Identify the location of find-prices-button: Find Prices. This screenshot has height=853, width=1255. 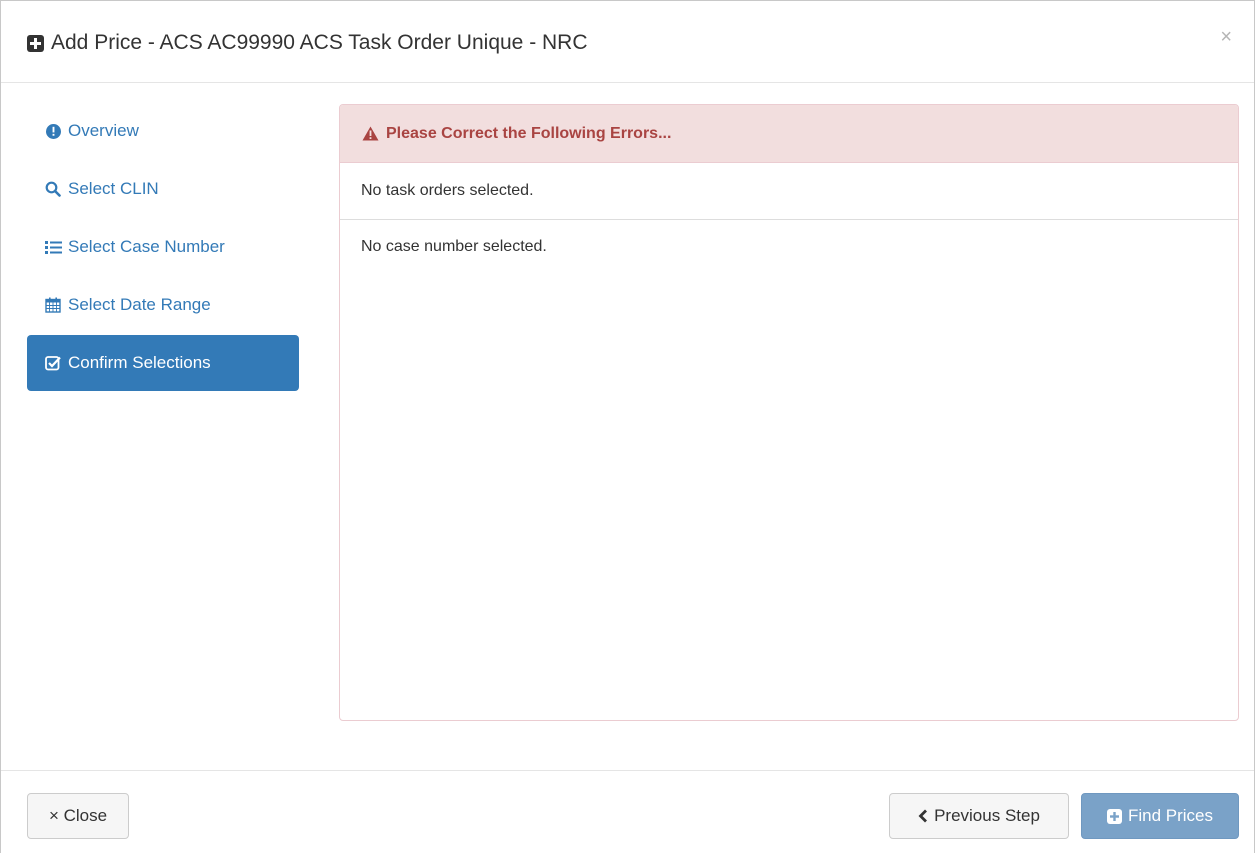
(1160, 816).